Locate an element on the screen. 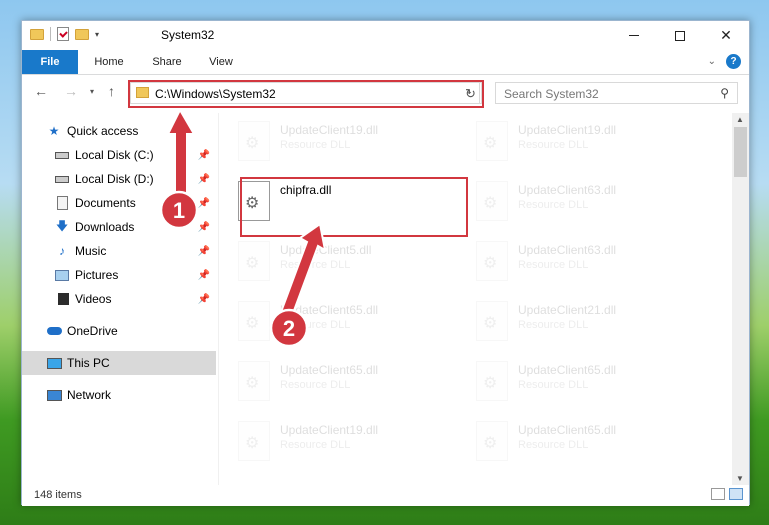 This screenshot has height=525, width=769. sidebar-item-onedrive: OneDrive is located at coordinates (142, 331).